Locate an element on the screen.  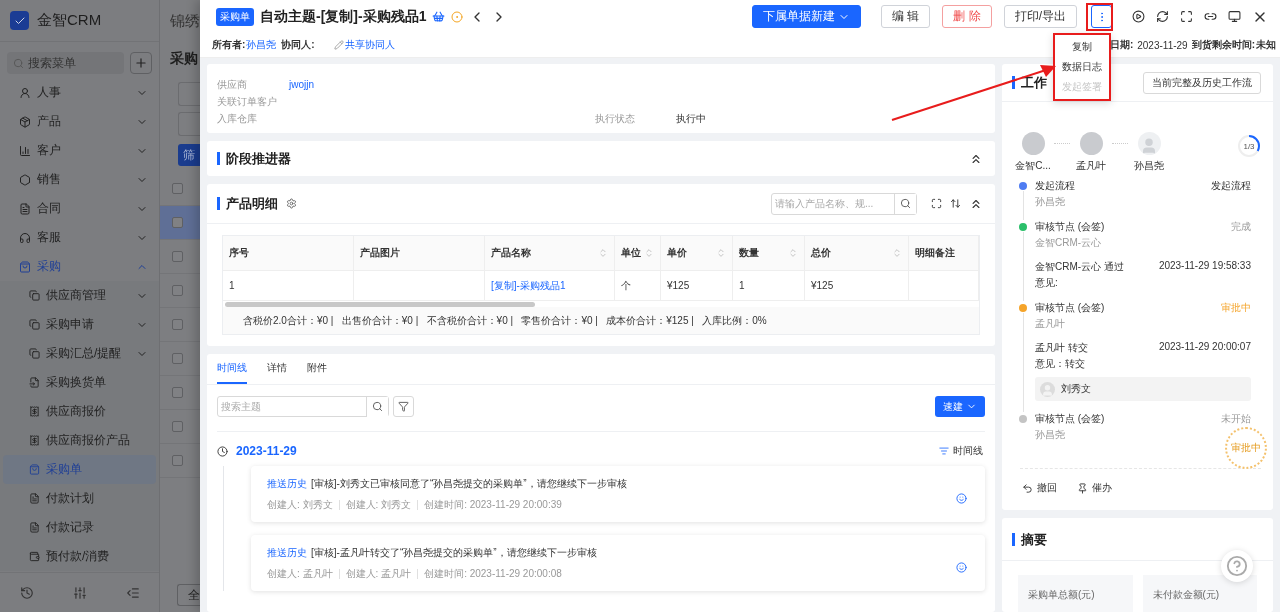
submenu-item: 供应商报价 is located at coordinates (79, 411).